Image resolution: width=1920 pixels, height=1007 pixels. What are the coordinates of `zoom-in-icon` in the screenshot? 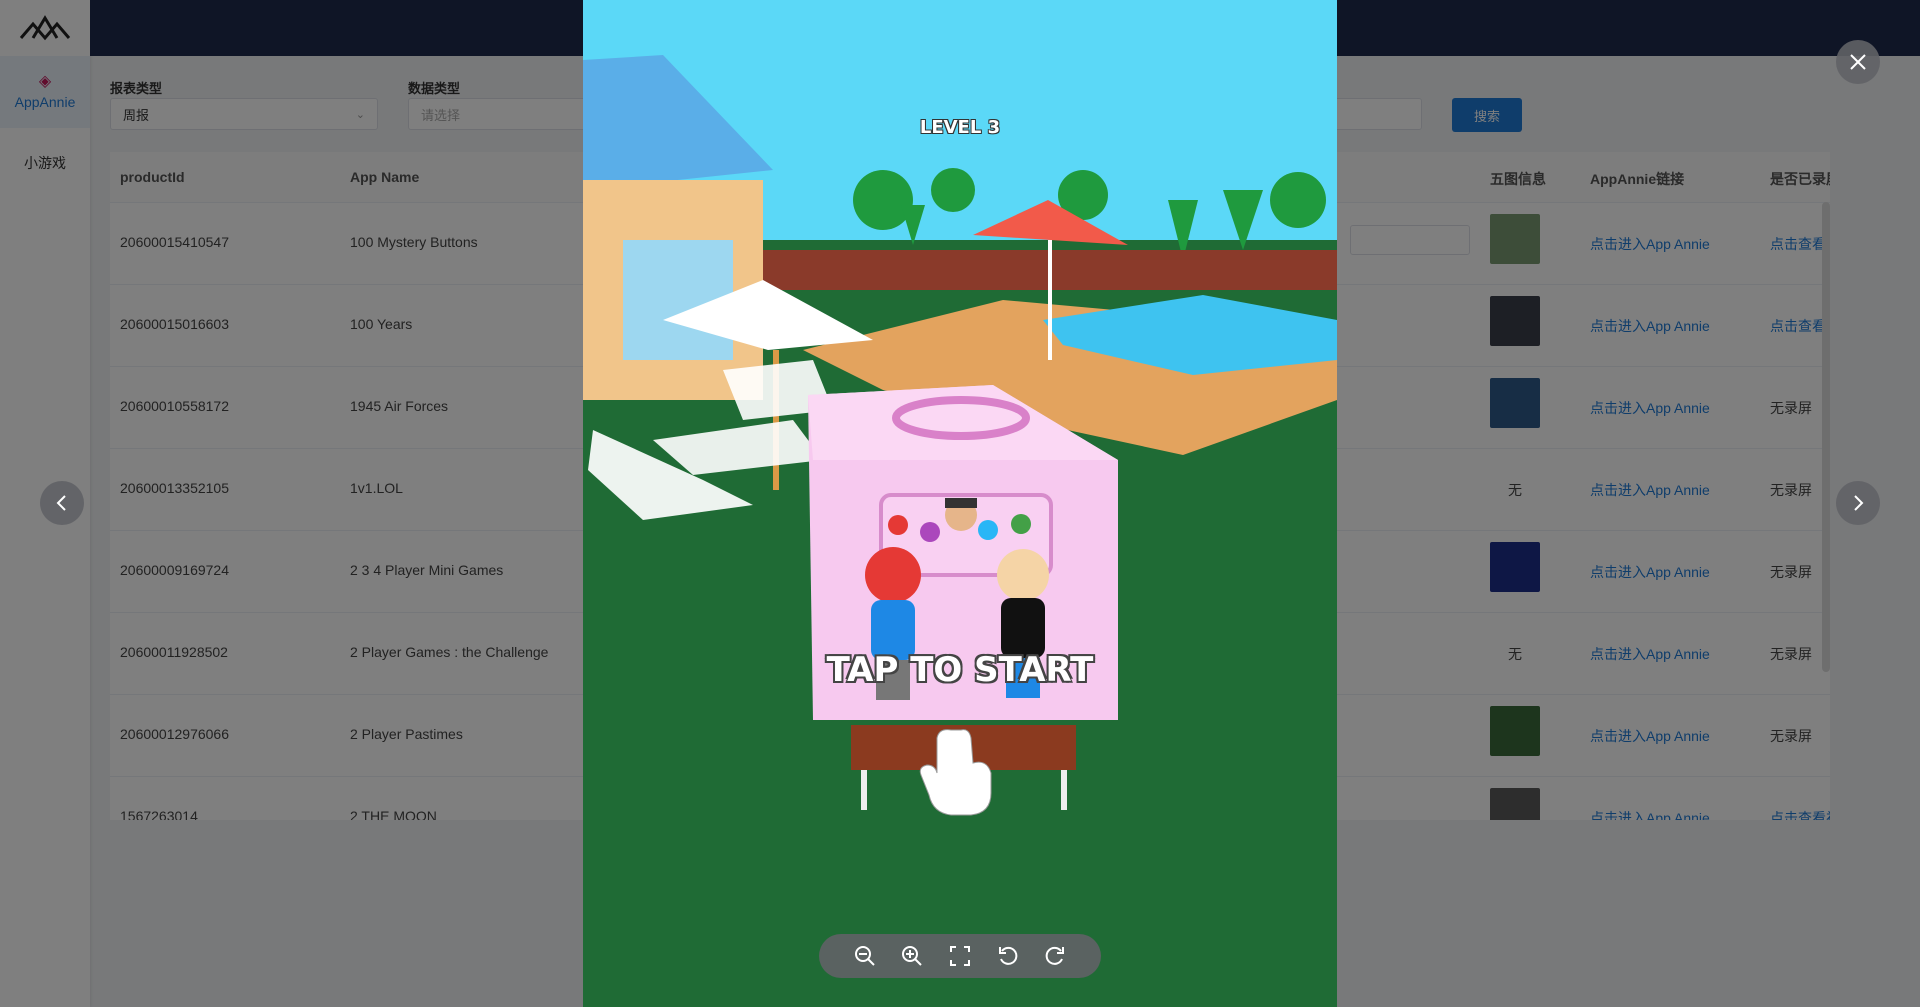 It's located at (912, 956).